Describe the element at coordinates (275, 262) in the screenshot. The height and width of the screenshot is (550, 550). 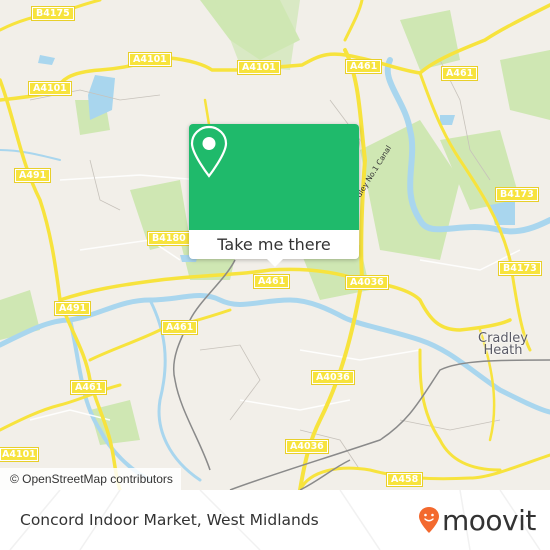
I see `popup-tail` at that location.